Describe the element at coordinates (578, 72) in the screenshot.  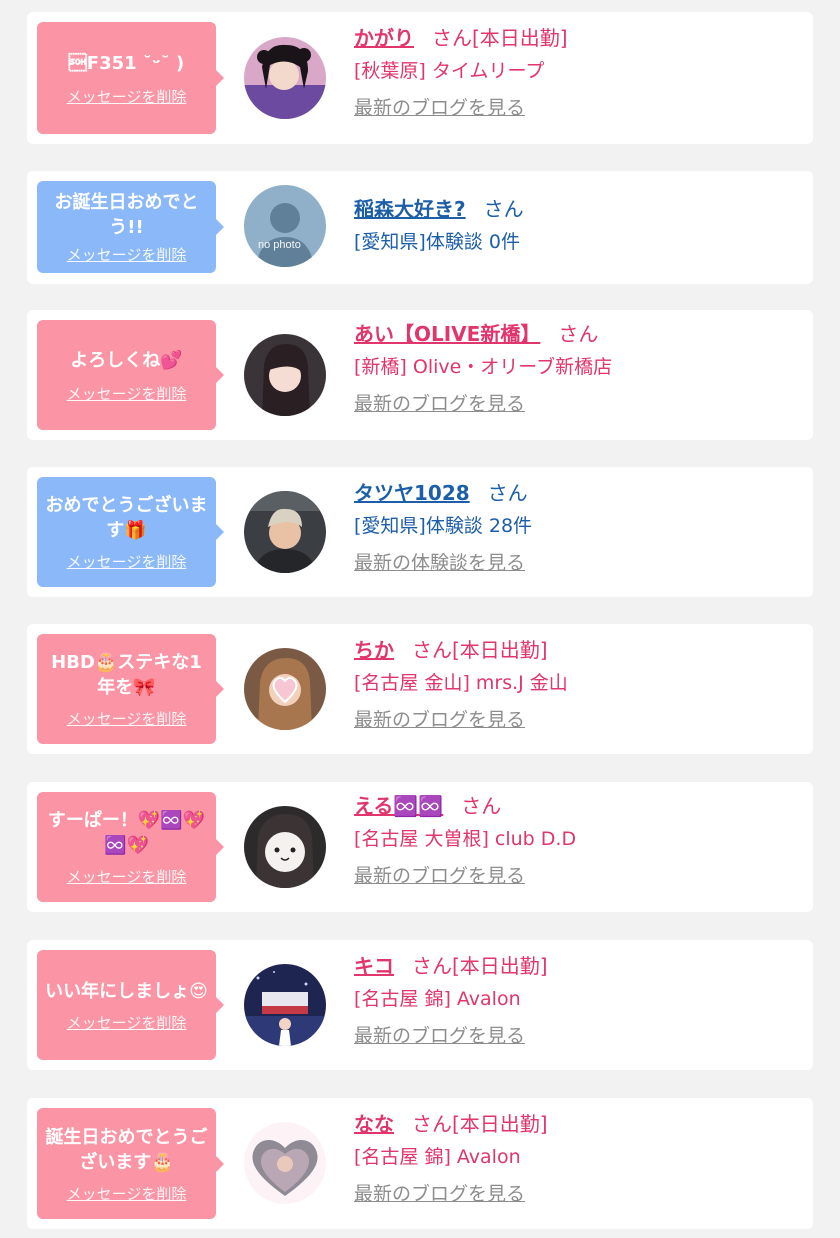
I see `member-info: かがり さん[本日出勤] [秋葉原] タイムリープ 最新のブログを見る` at that location.